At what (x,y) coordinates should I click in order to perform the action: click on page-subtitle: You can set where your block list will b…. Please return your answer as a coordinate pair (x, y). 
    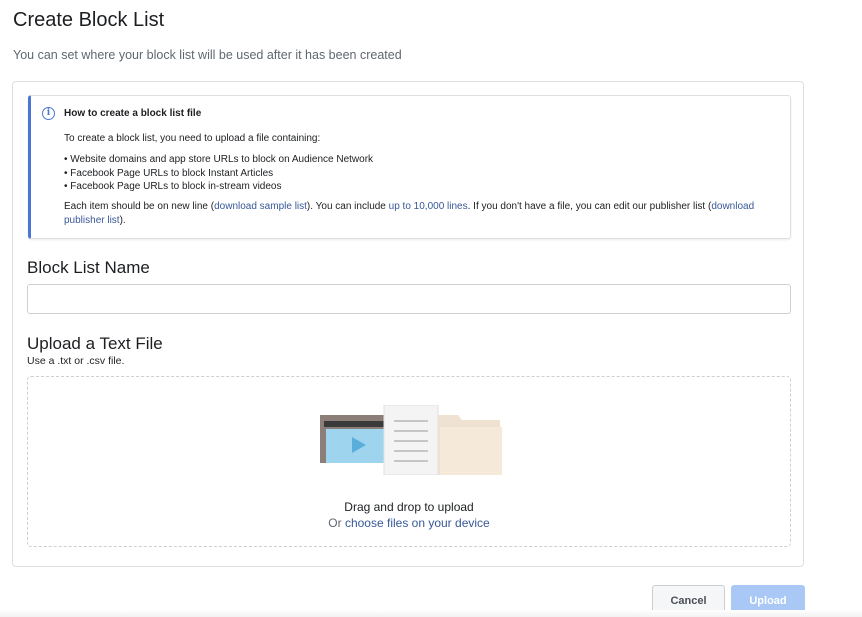
    Looking at the image, I should click on (207, 55).